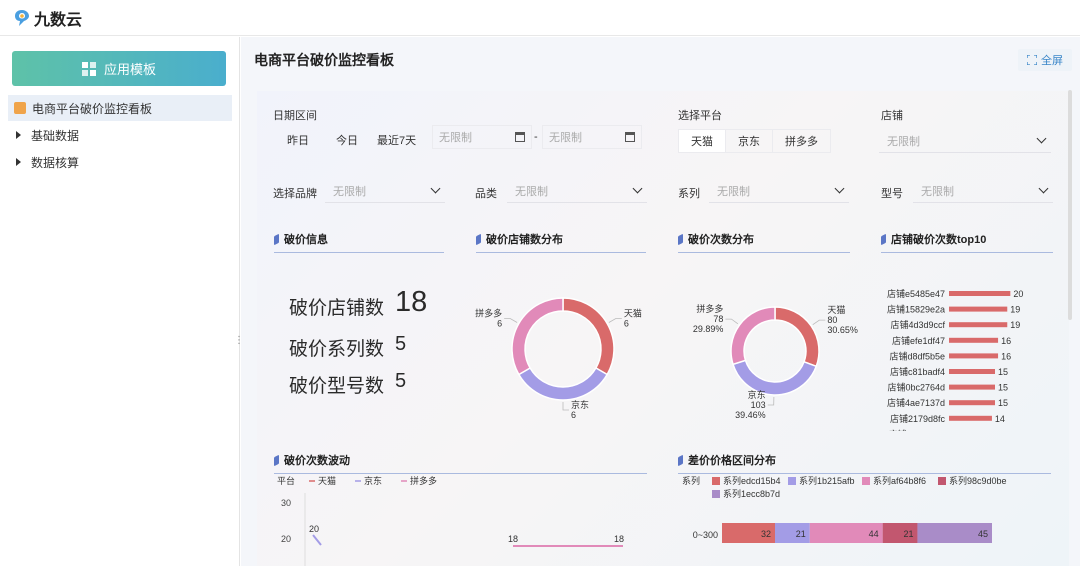 The height and width of the screenshot is (566, 1080). What do you see at coordinates (577, 191) in the screenshot?
I see `category-select: 无限制` at bounding box center [577, 191].